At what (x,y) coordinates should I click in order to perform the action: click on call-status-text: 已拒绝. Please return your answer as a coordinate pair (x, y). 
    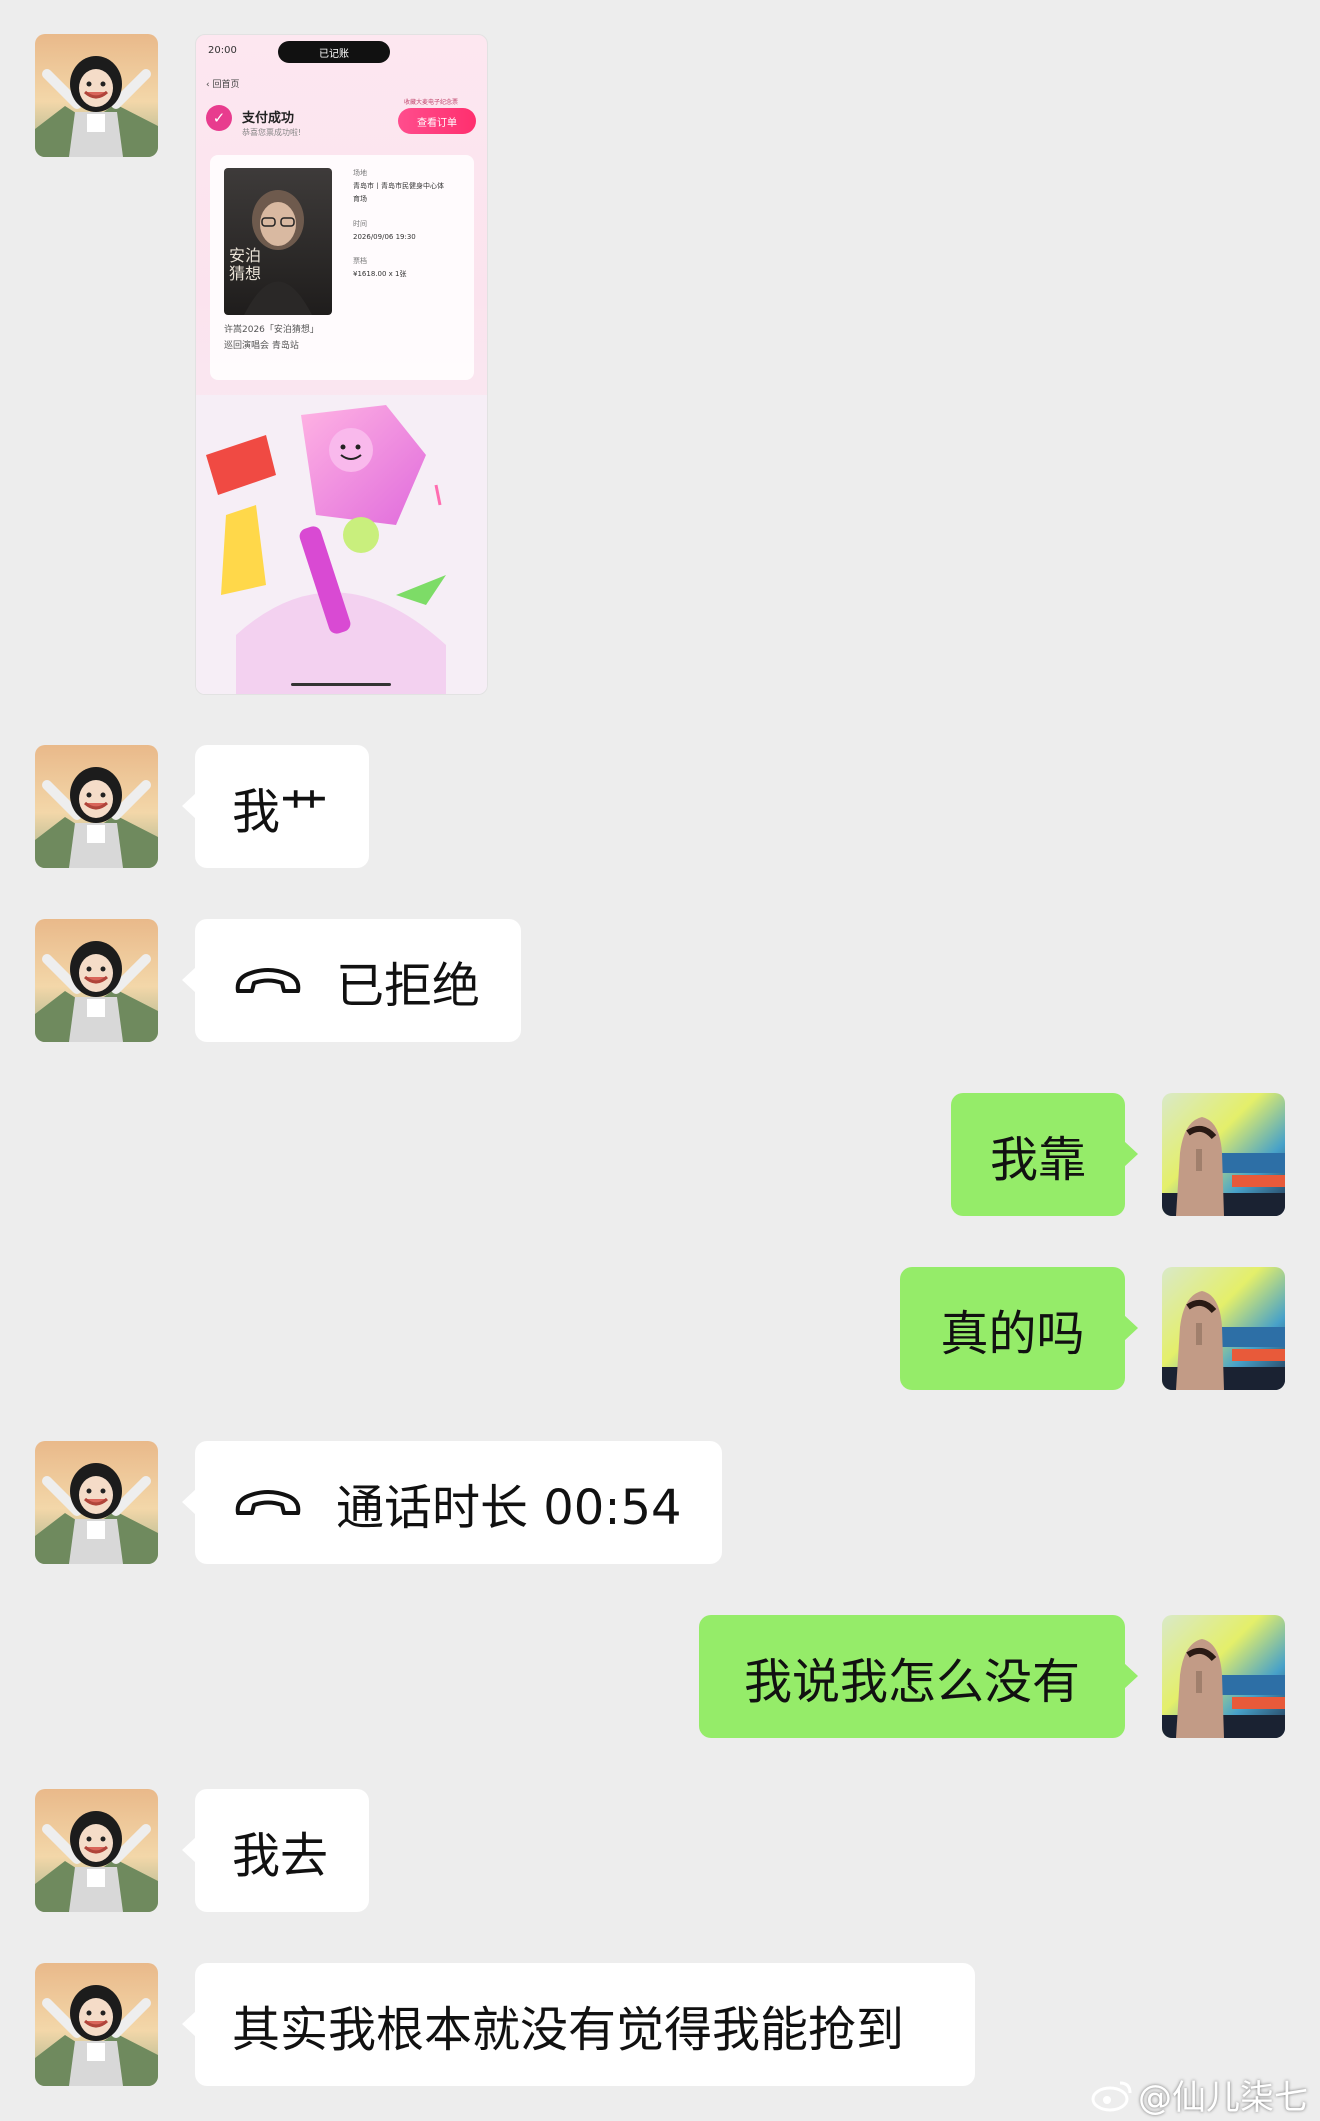
    Looking at the image, I should click on (408, 985).